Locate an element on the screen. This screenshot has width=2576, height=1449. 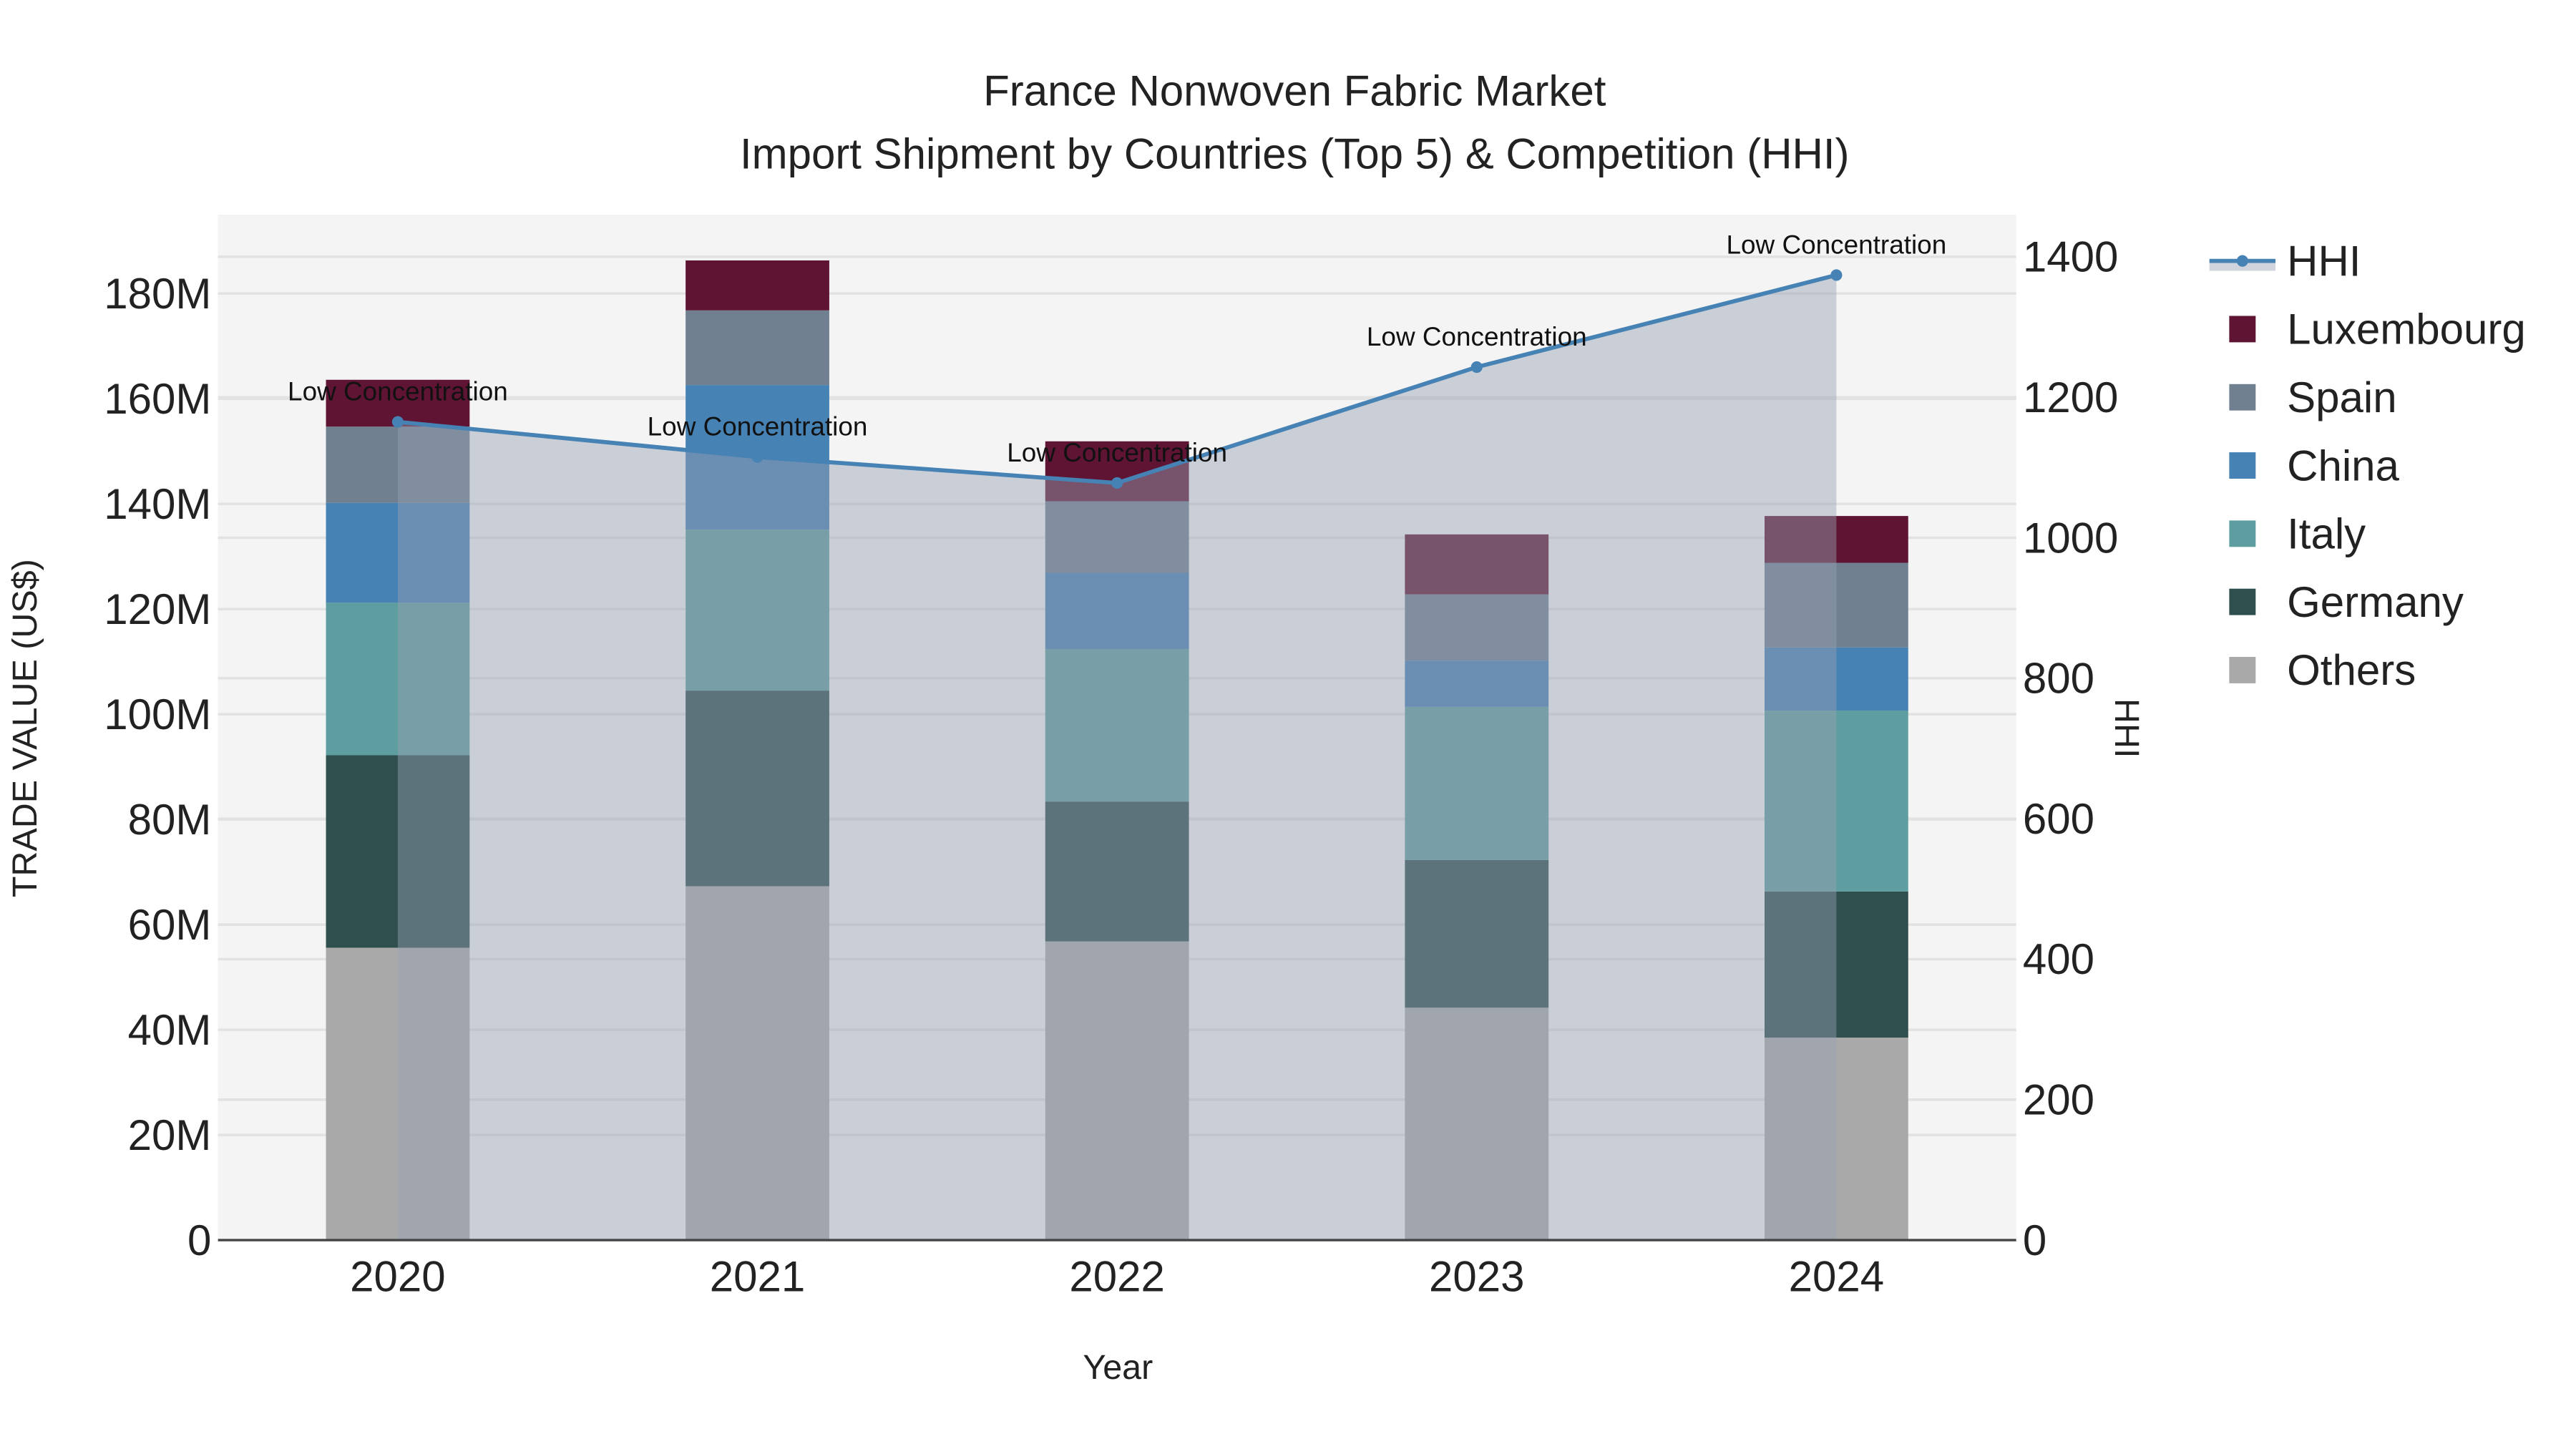
y2-tick-label: 0 is located at coordinates (2034, 1240).